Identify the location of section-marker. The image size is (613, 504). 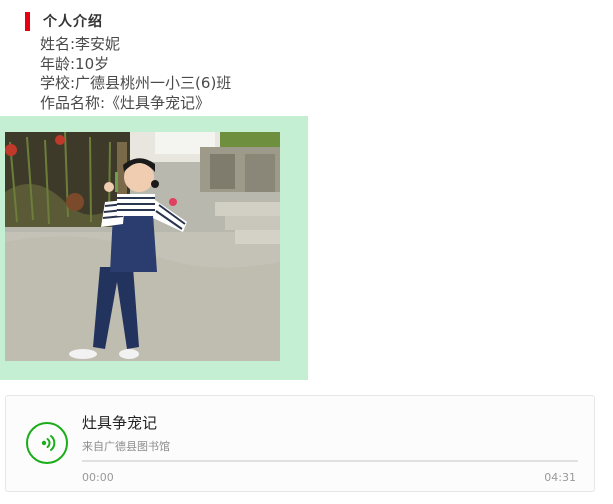
(27, 21).